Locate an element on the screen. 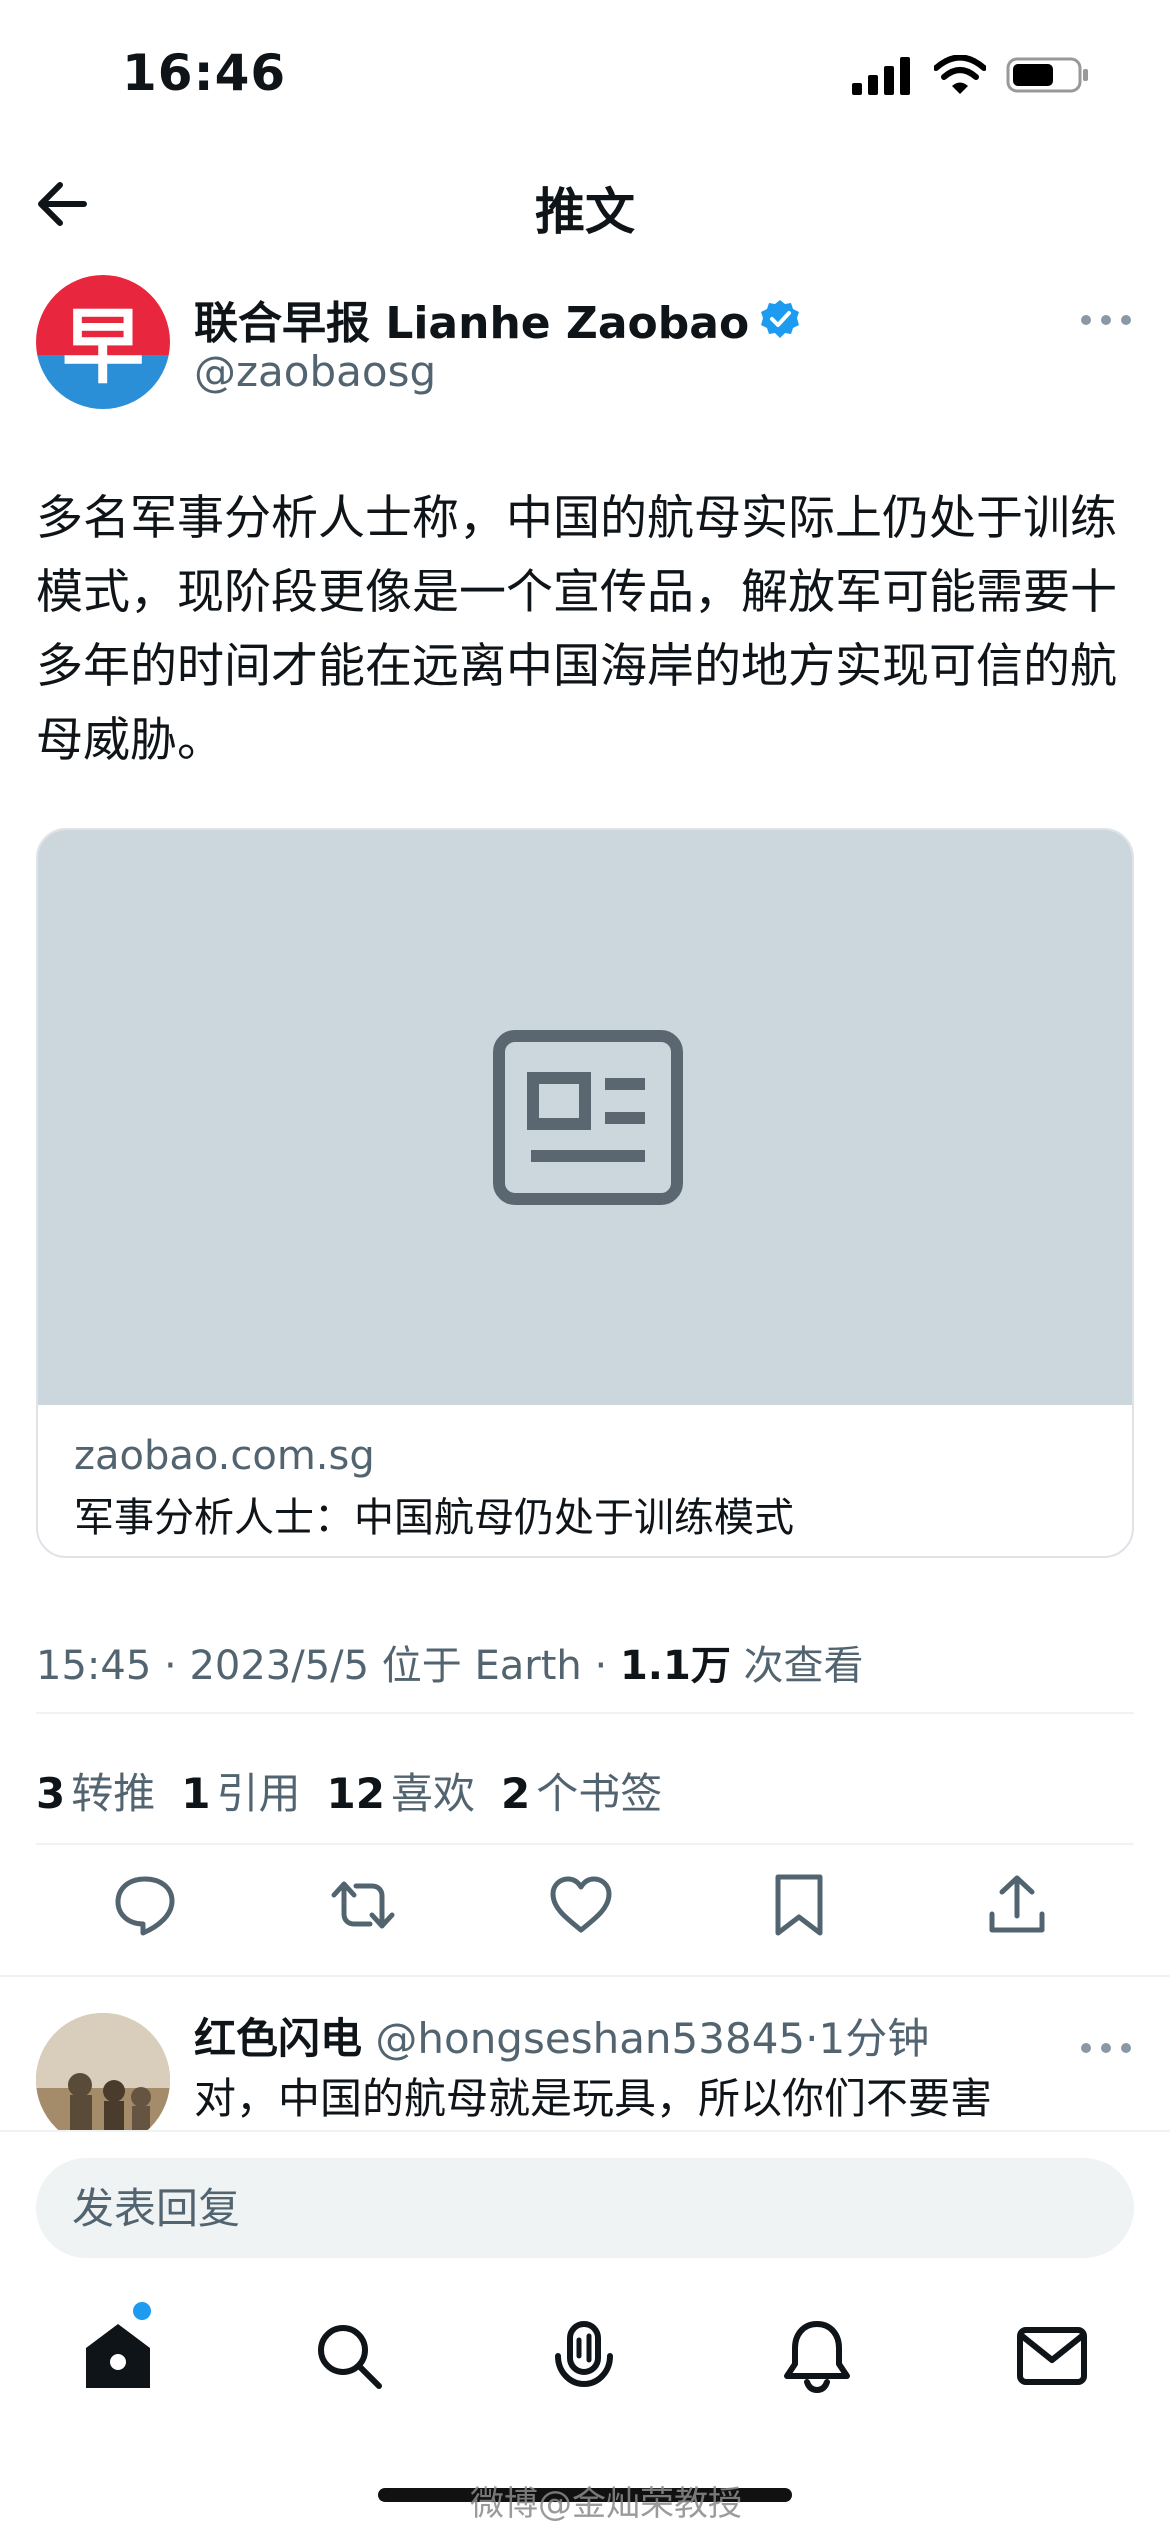 The image size is (1170, 2532). author-name: 联合早报 Lianhe Zaobao is located at coordinates (497, 319).